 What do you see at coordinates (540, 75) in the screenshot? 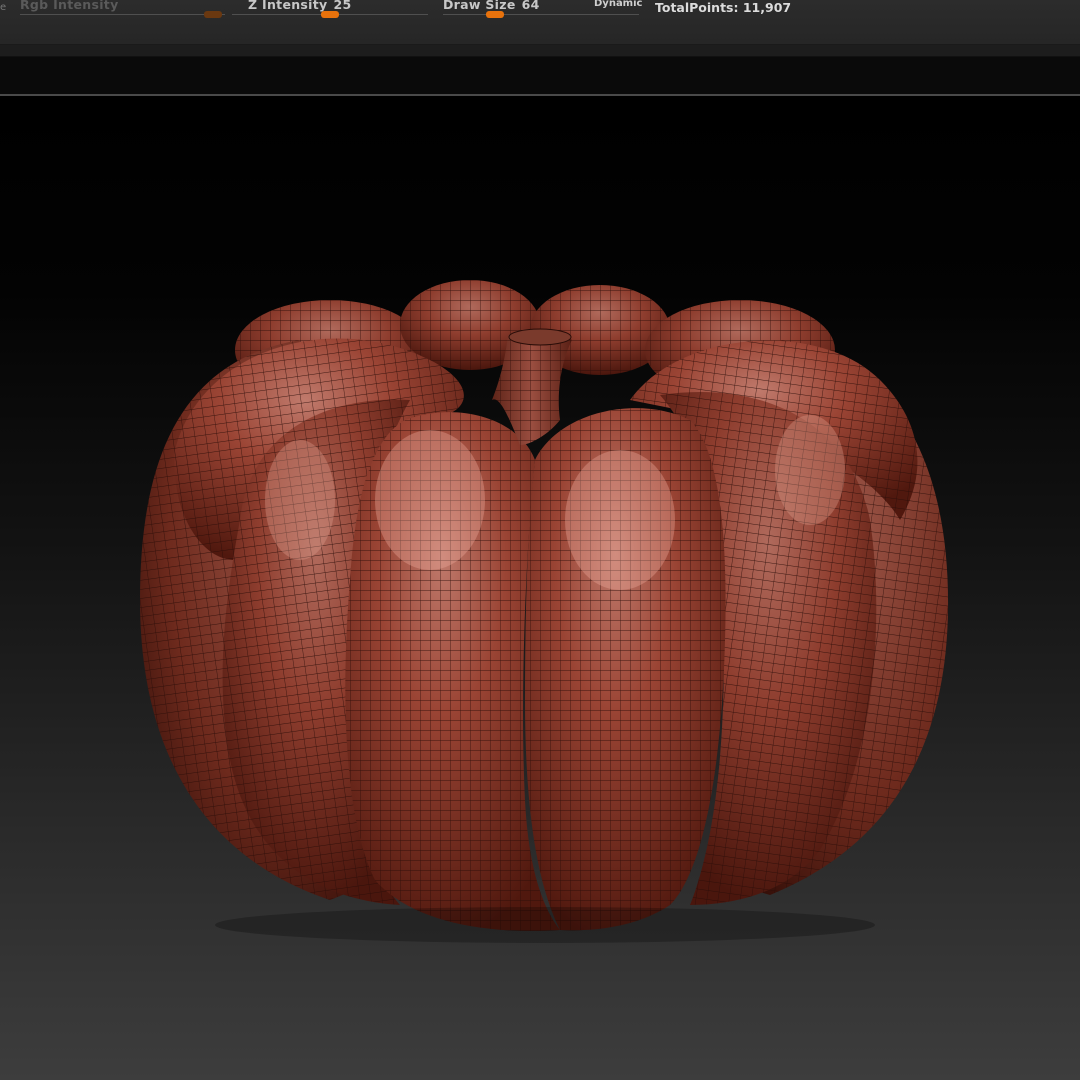
I see `shelf-bar` at bounding box center [540, 75].